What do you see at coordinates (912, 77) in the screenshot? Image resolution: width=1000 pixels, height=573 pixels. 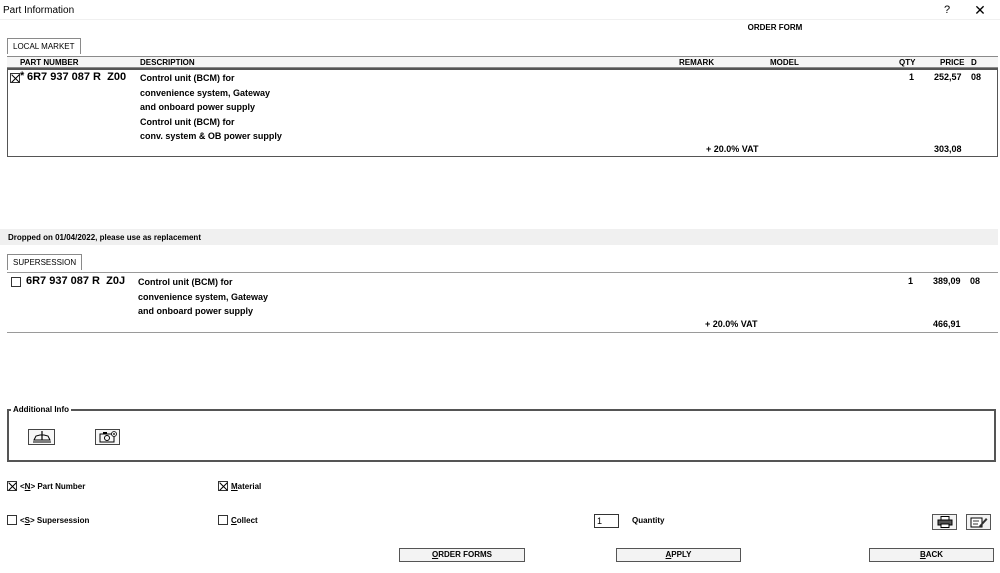 I see `main-part-qty: 1` at bounding box center [912, 77].